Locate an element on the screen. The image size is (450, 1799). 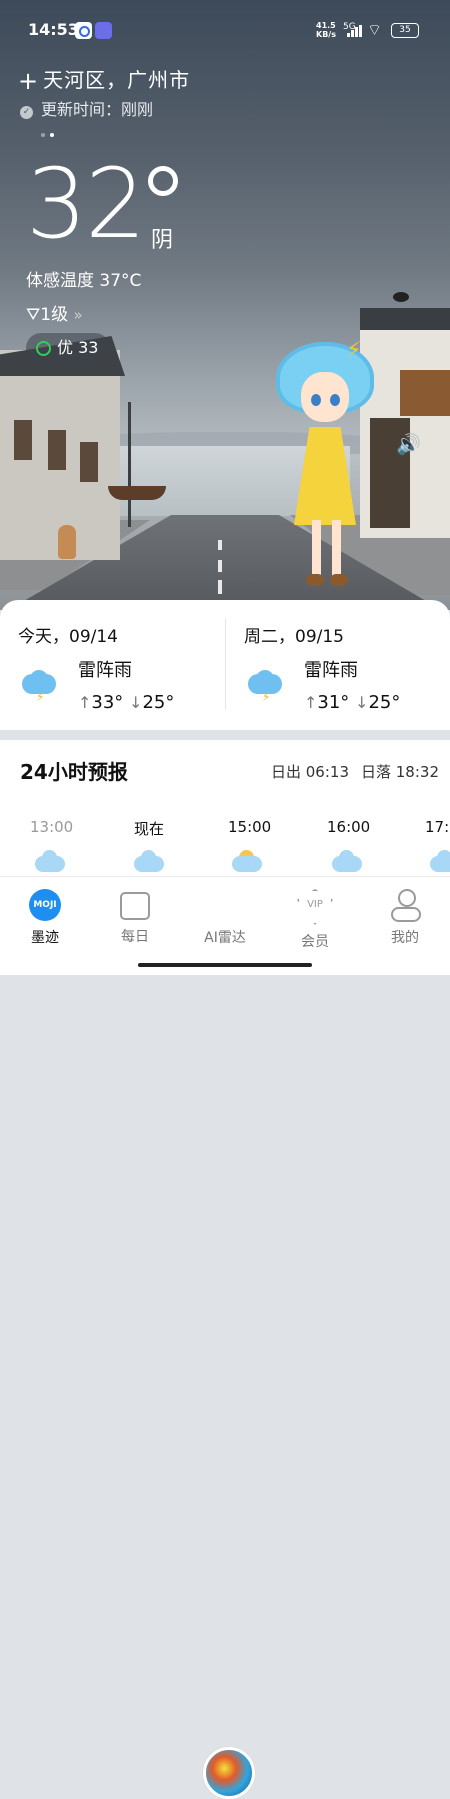
aqi-badge: 优 33 is located at coordinates (68, 348).